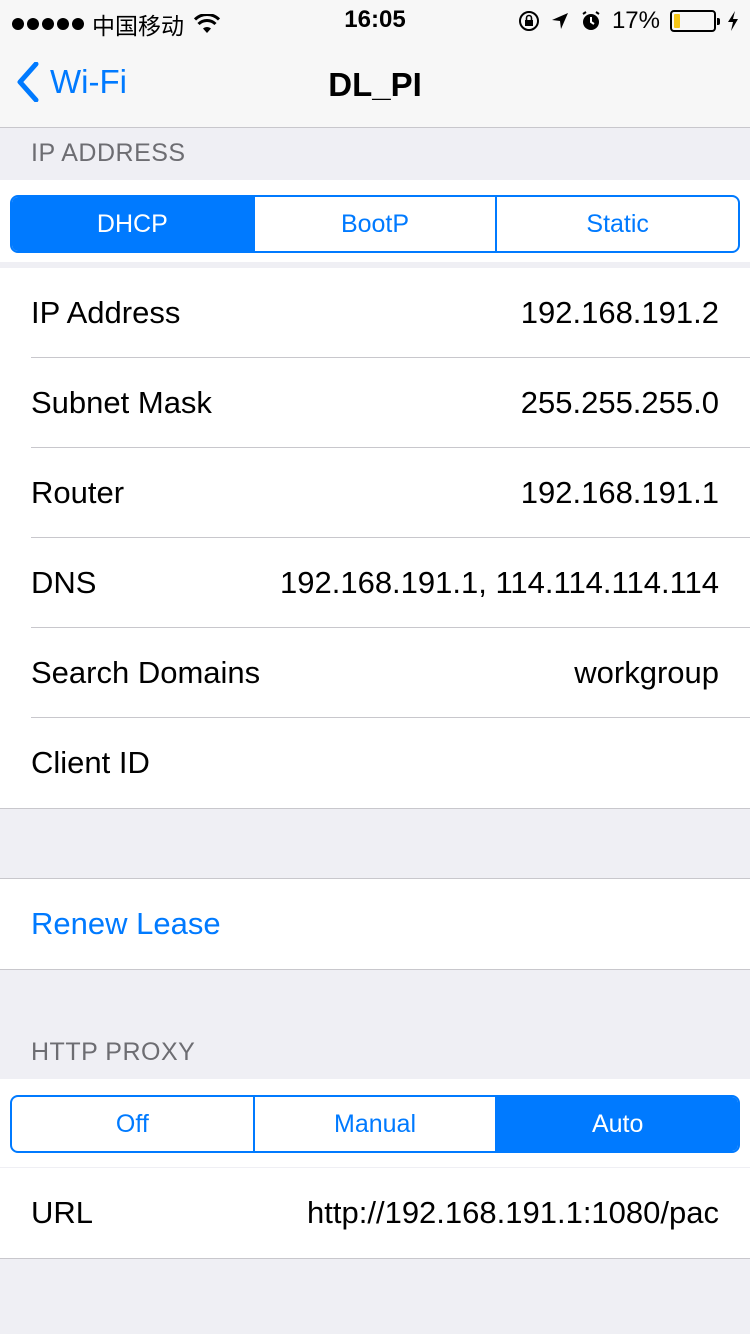 The image size is (750, 1334). I want to click on subnet-mask-row: Subnet Mask 255.255.255.0, so click(375, 403).